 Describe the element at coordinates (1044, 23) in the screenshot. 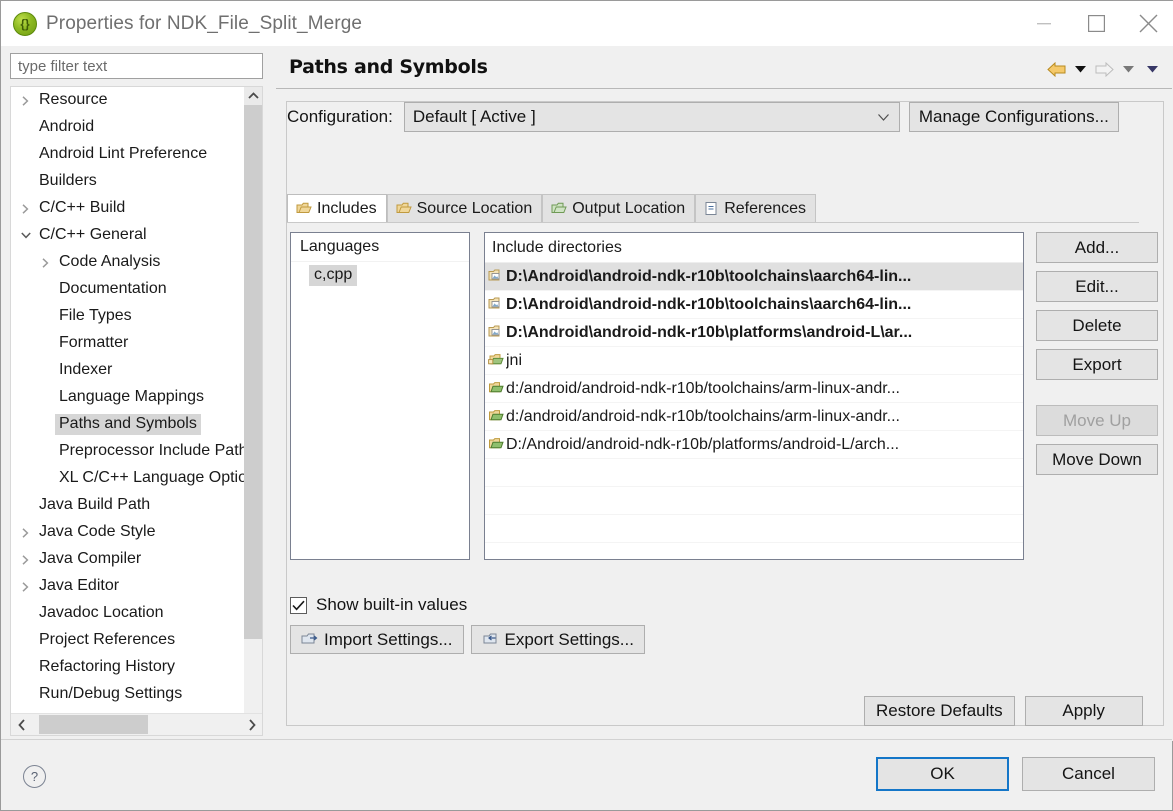

I see `minimize-icon` at that location.